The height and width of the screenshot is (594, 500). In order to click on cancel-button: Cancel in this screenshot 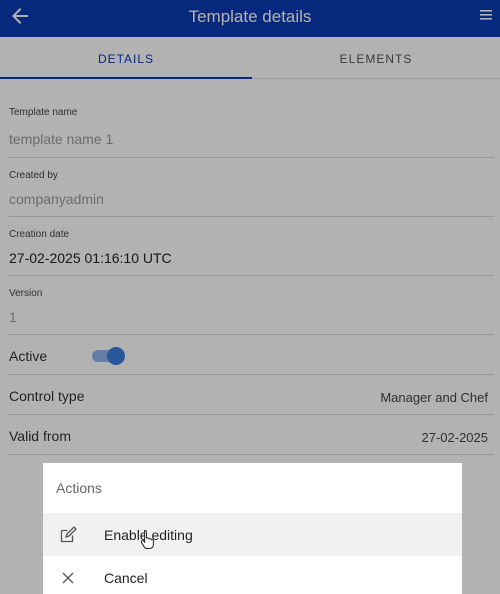, I will do `click(252, 575)`.